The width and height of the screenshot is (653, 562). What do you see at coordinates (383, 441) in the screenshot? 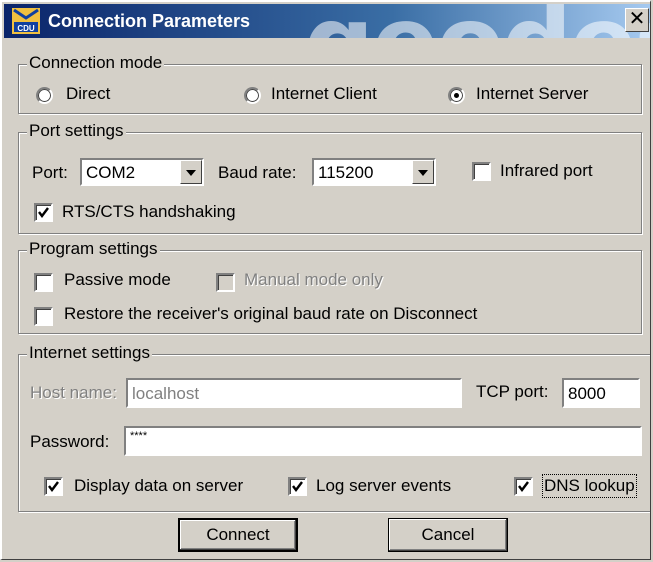
I see `password-field: ****` at bounding box center [383, 441].